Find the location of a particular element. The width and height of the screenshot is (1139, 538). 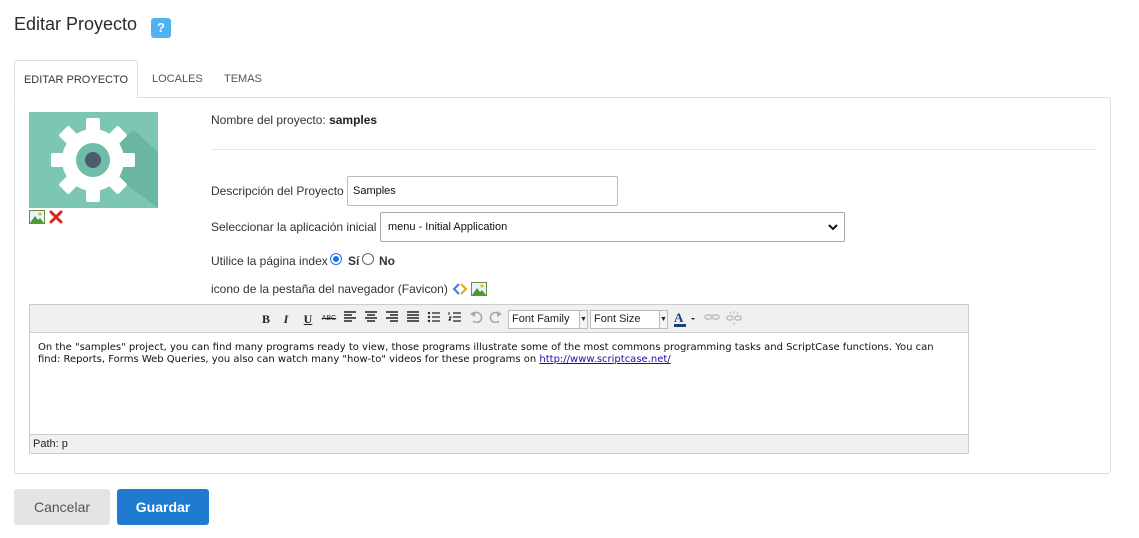

align-left-icon is located at coordinates (350, 319).